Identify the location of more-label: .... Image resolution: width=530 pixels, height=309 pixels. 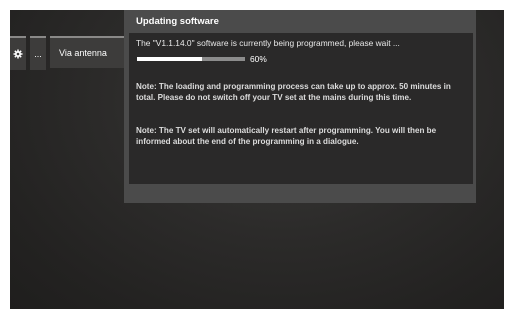
(38, 54).